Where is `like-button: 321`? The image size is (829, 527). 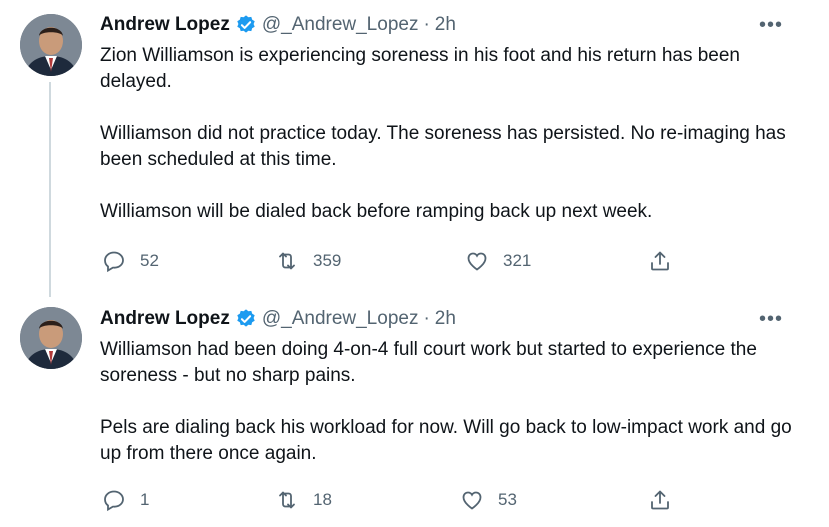 like-button: 321 is located at coordinates (498, 261).